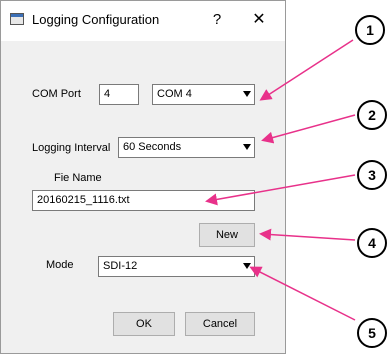 Image resolution: width=388 pixels, height=354 pixels. What do you see at coordinates (372, 243) in the screenshot?
I see `callout-4: 4` at bounding box center [372, 243].